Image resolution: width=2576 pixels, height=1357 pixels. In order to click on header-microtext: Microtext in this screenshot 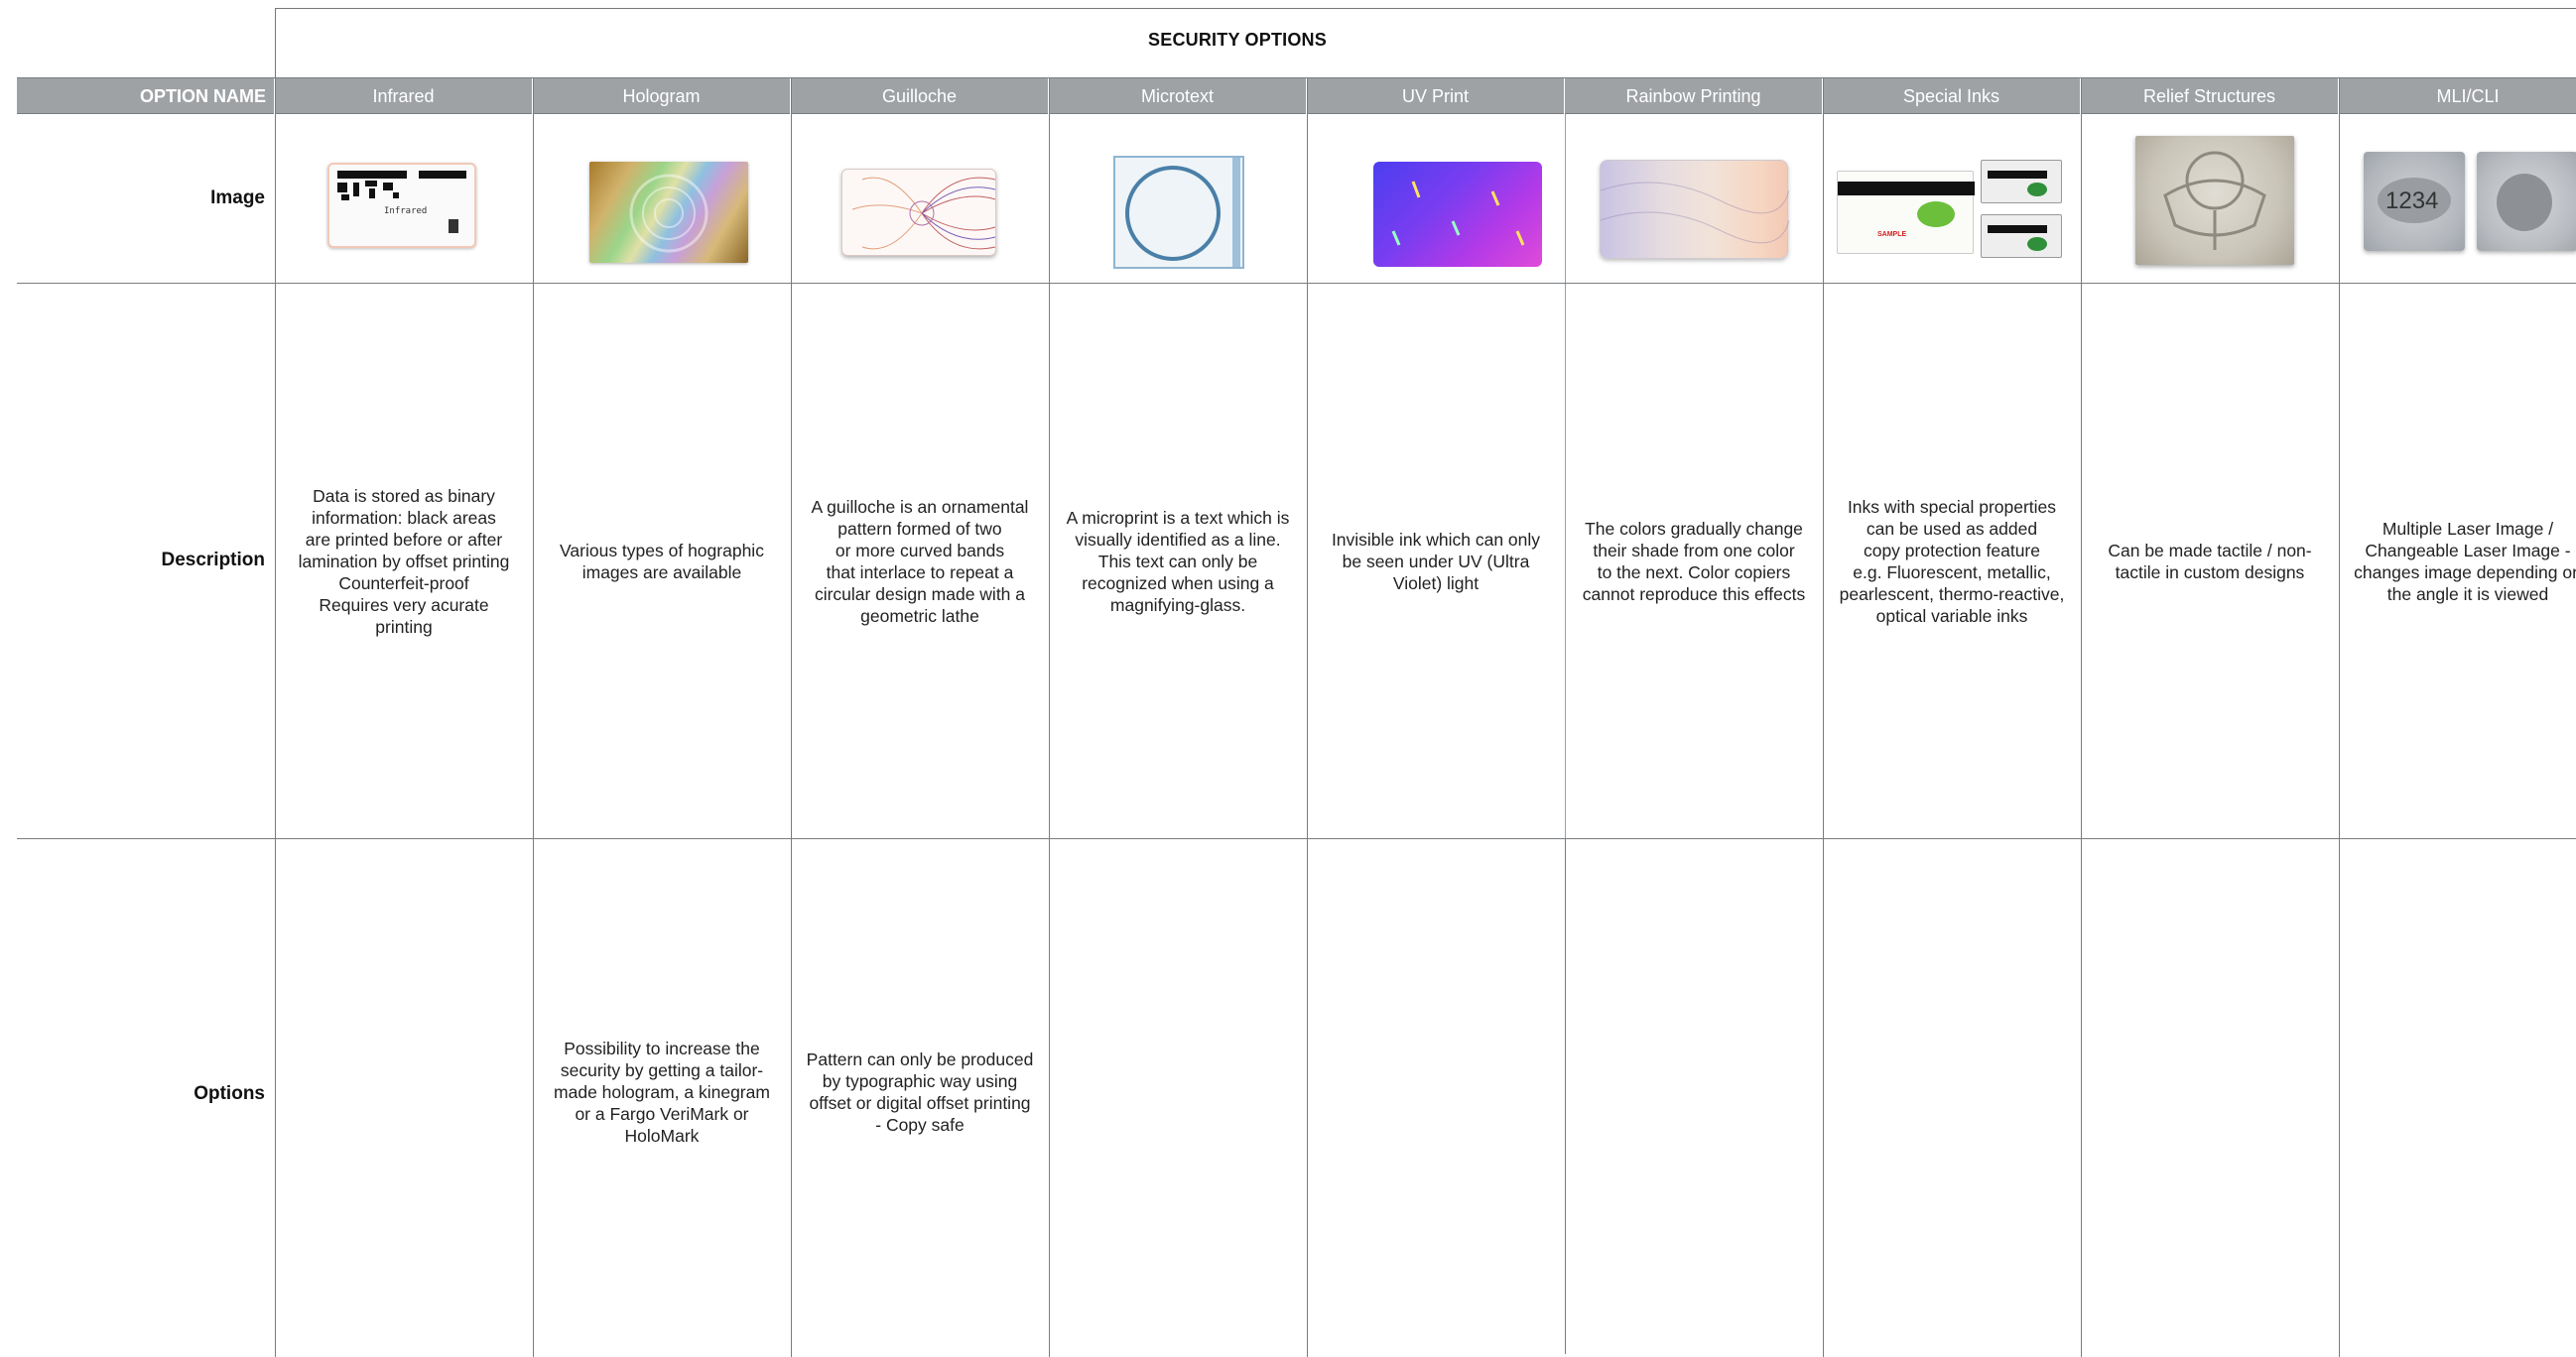, I will do `click(1178, 96)`.